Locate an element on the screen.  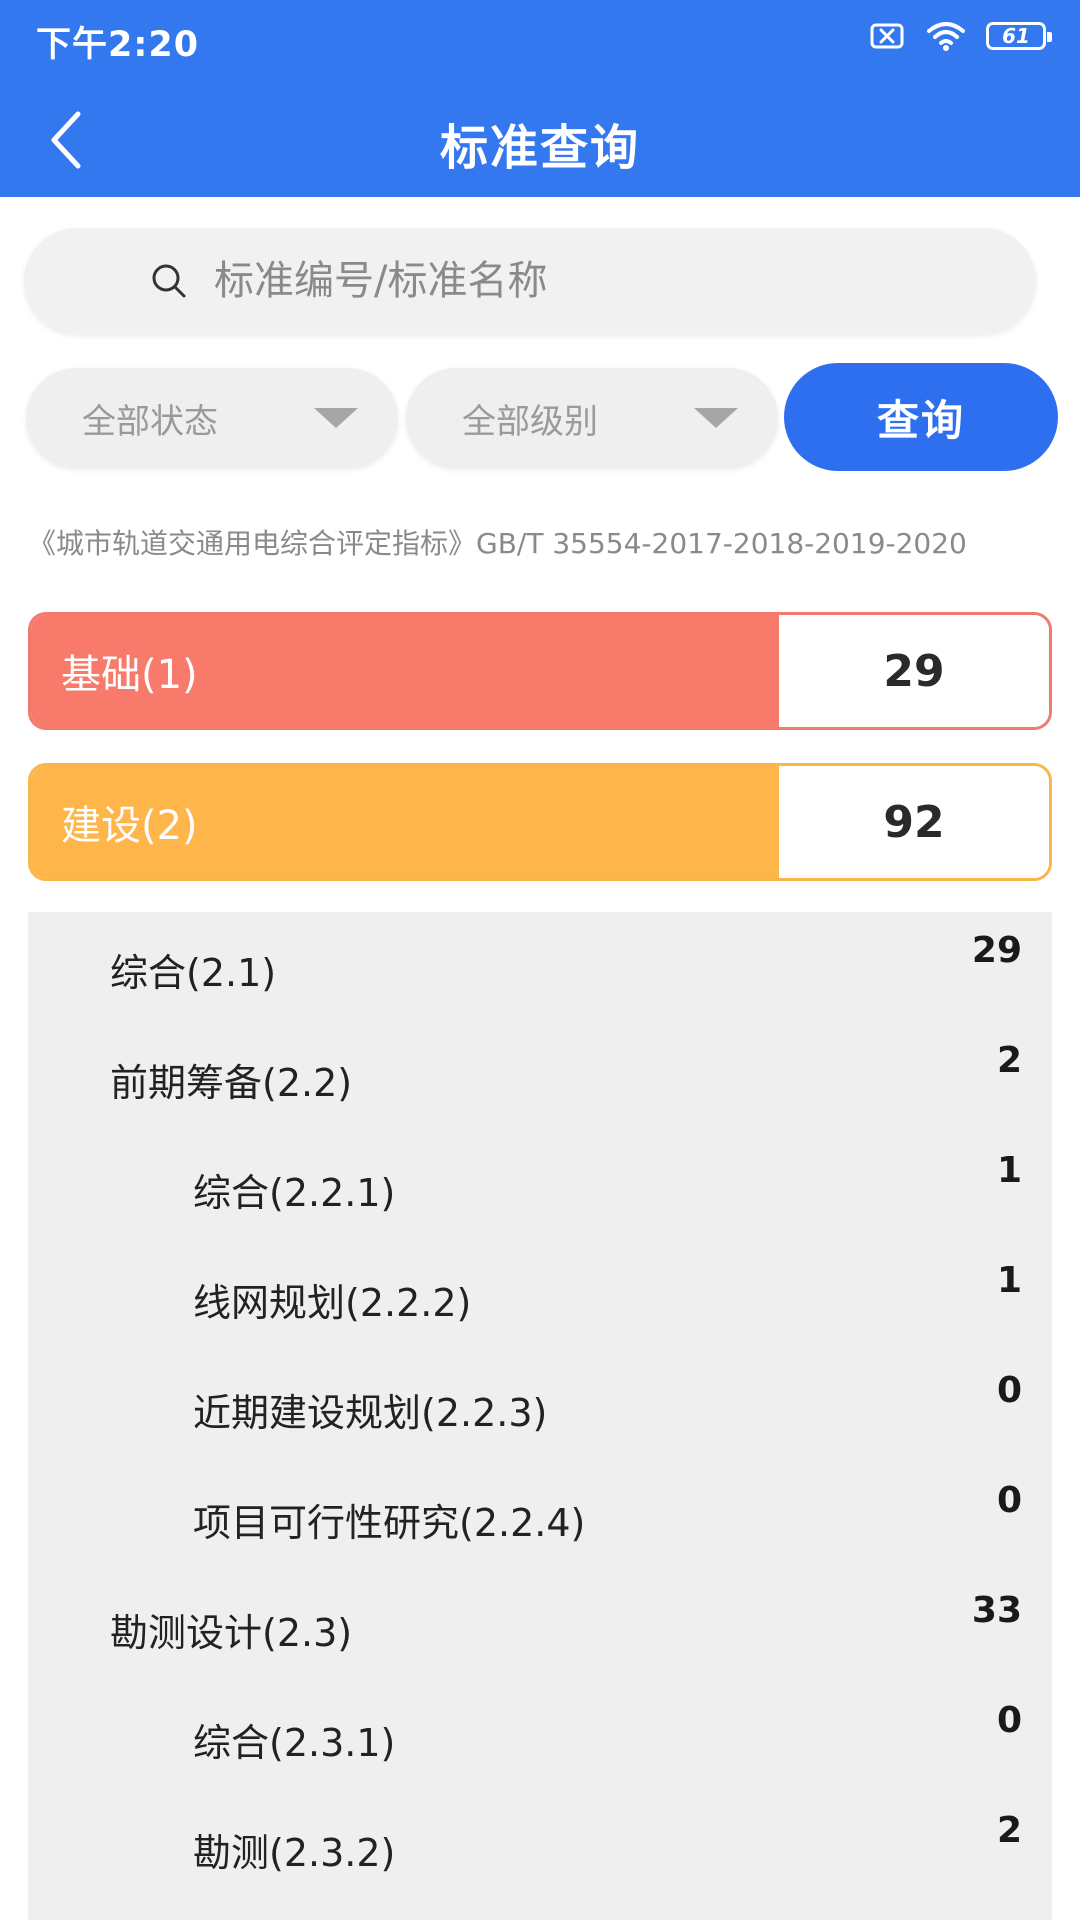
list-item: 项目可行性研究(2.2.4) 0 is located at coordinates (540, 1517).